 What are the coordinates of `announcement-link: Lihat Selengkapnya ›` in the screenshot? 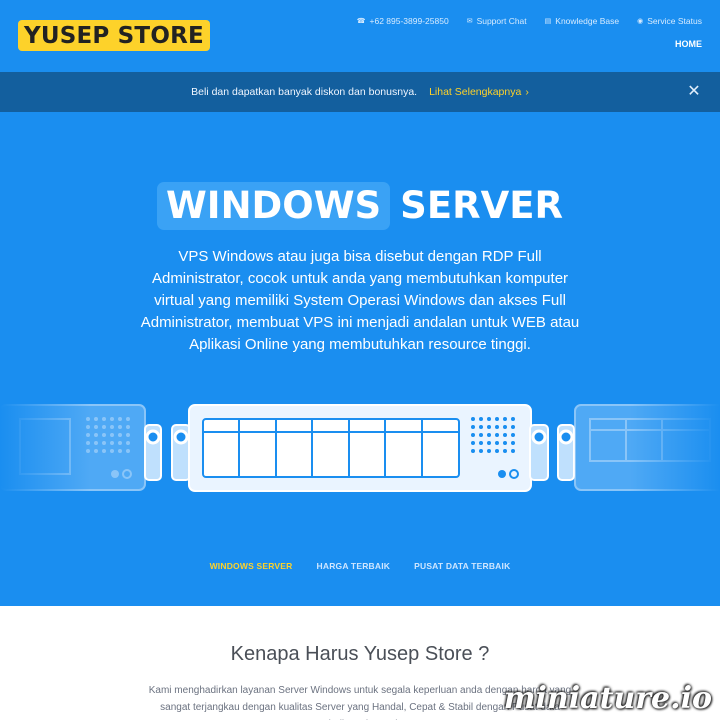 It's located at (479, 92).